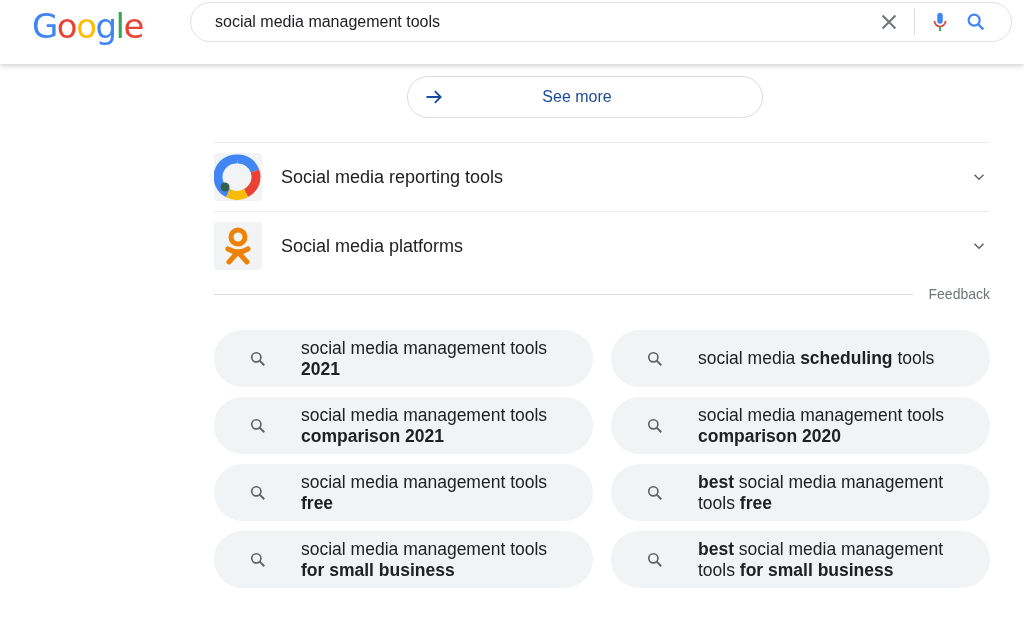 The image size is (1024, 628). I want to click on related-search-chip: social media management tools free, so click(403, 492).